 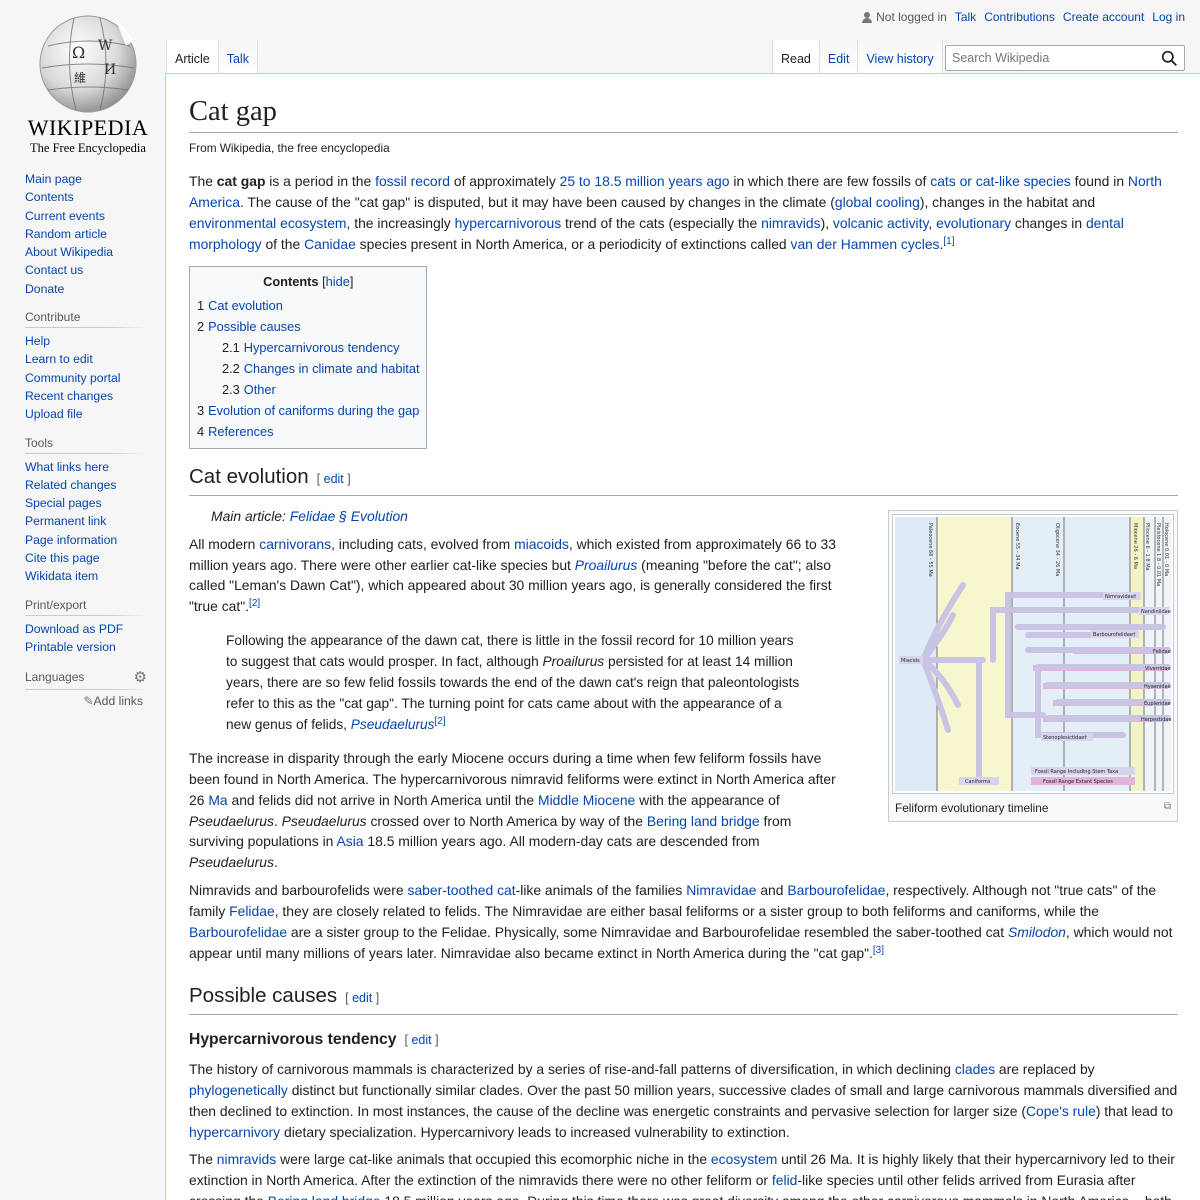 I want to click on link-nimravids: nimravids, so click(x=790, y=223).